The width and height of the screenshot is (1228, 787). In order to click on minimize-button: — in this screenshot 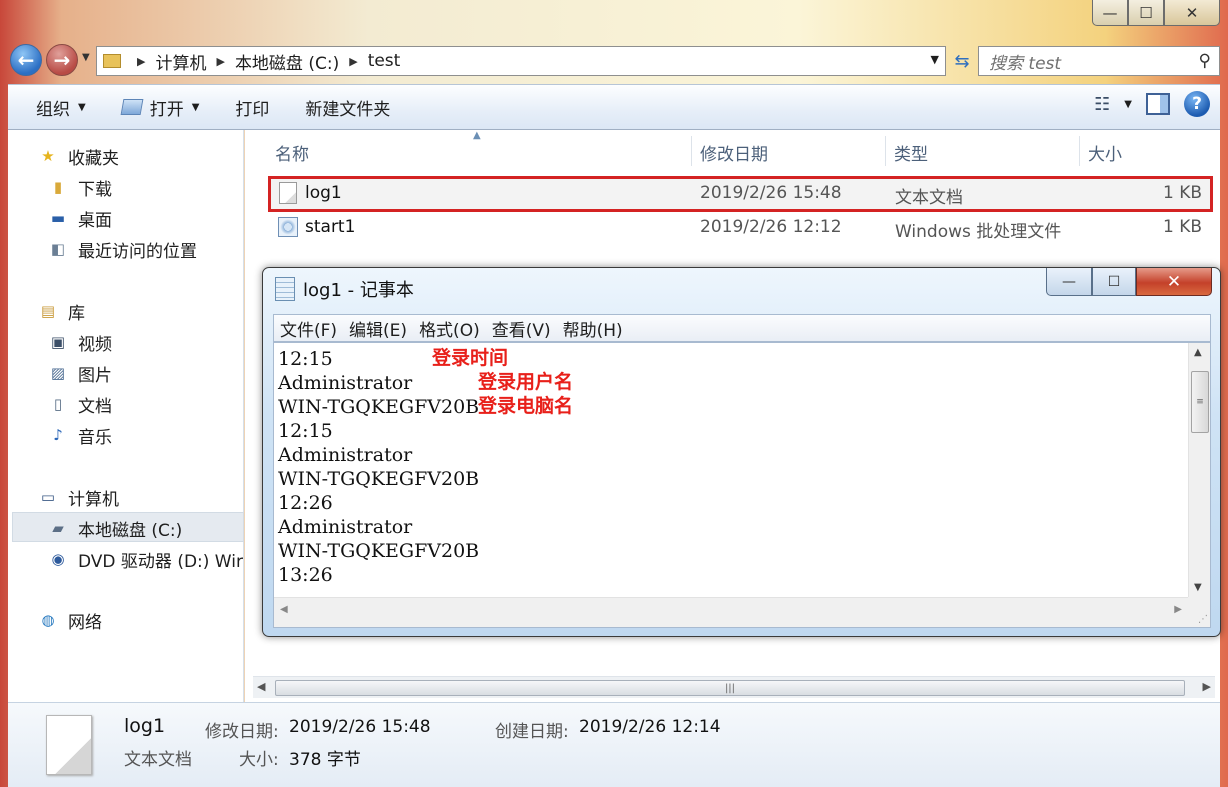, I will do `click(1110, 13)`.